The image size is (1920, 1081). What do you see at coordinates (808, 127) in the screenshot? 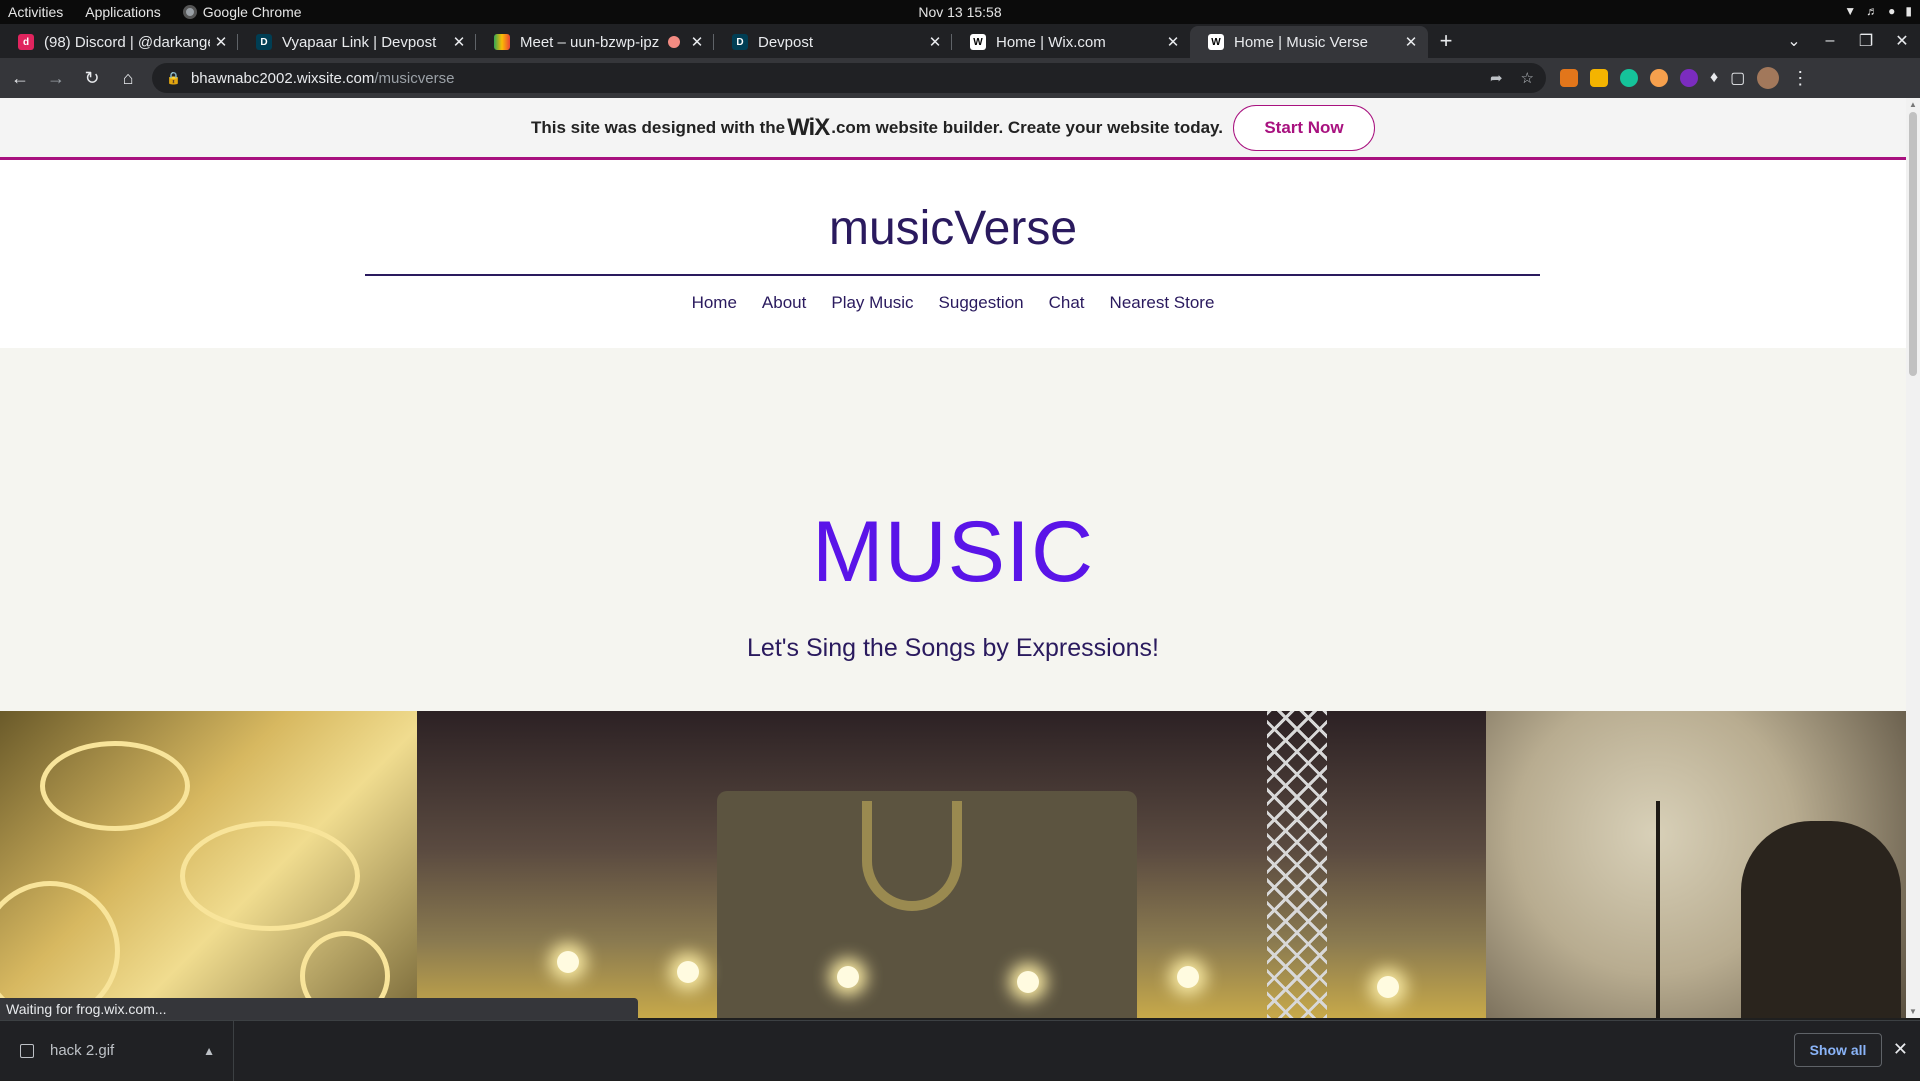
I see `wix-logo: WiX` at bounding box center [808, 127].